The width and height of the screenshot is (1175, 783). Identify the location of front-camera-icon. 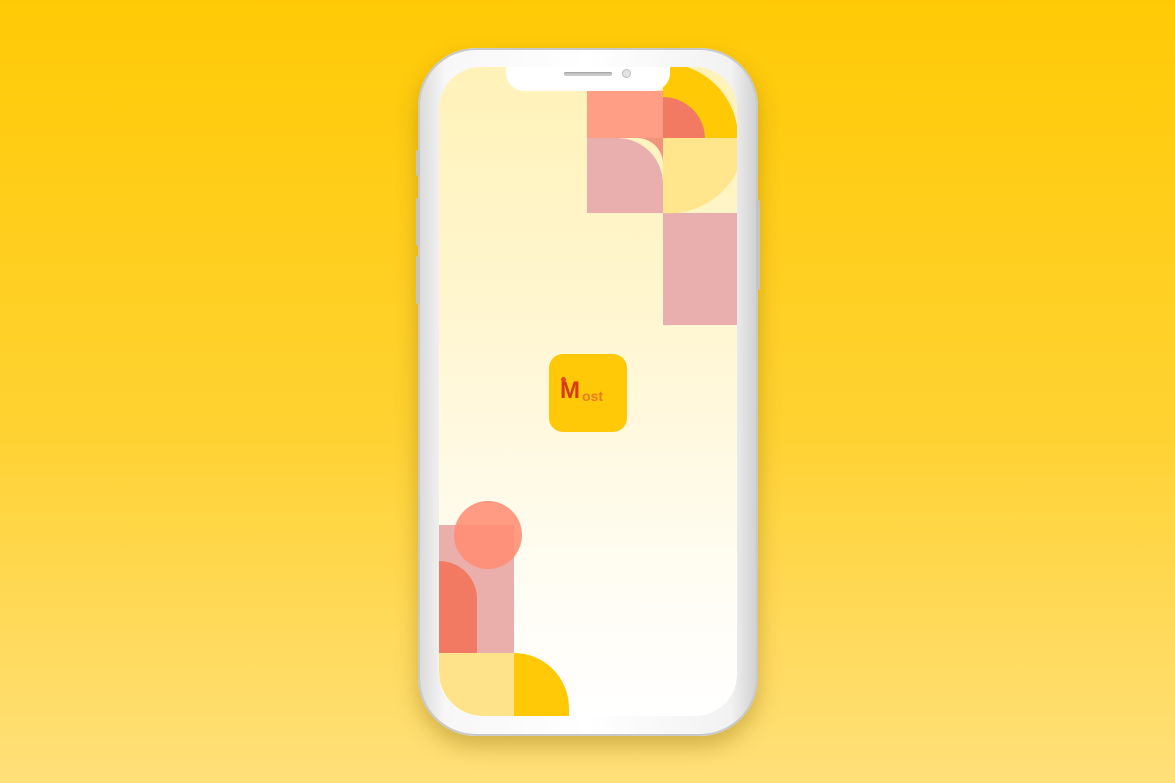
(626, 73).